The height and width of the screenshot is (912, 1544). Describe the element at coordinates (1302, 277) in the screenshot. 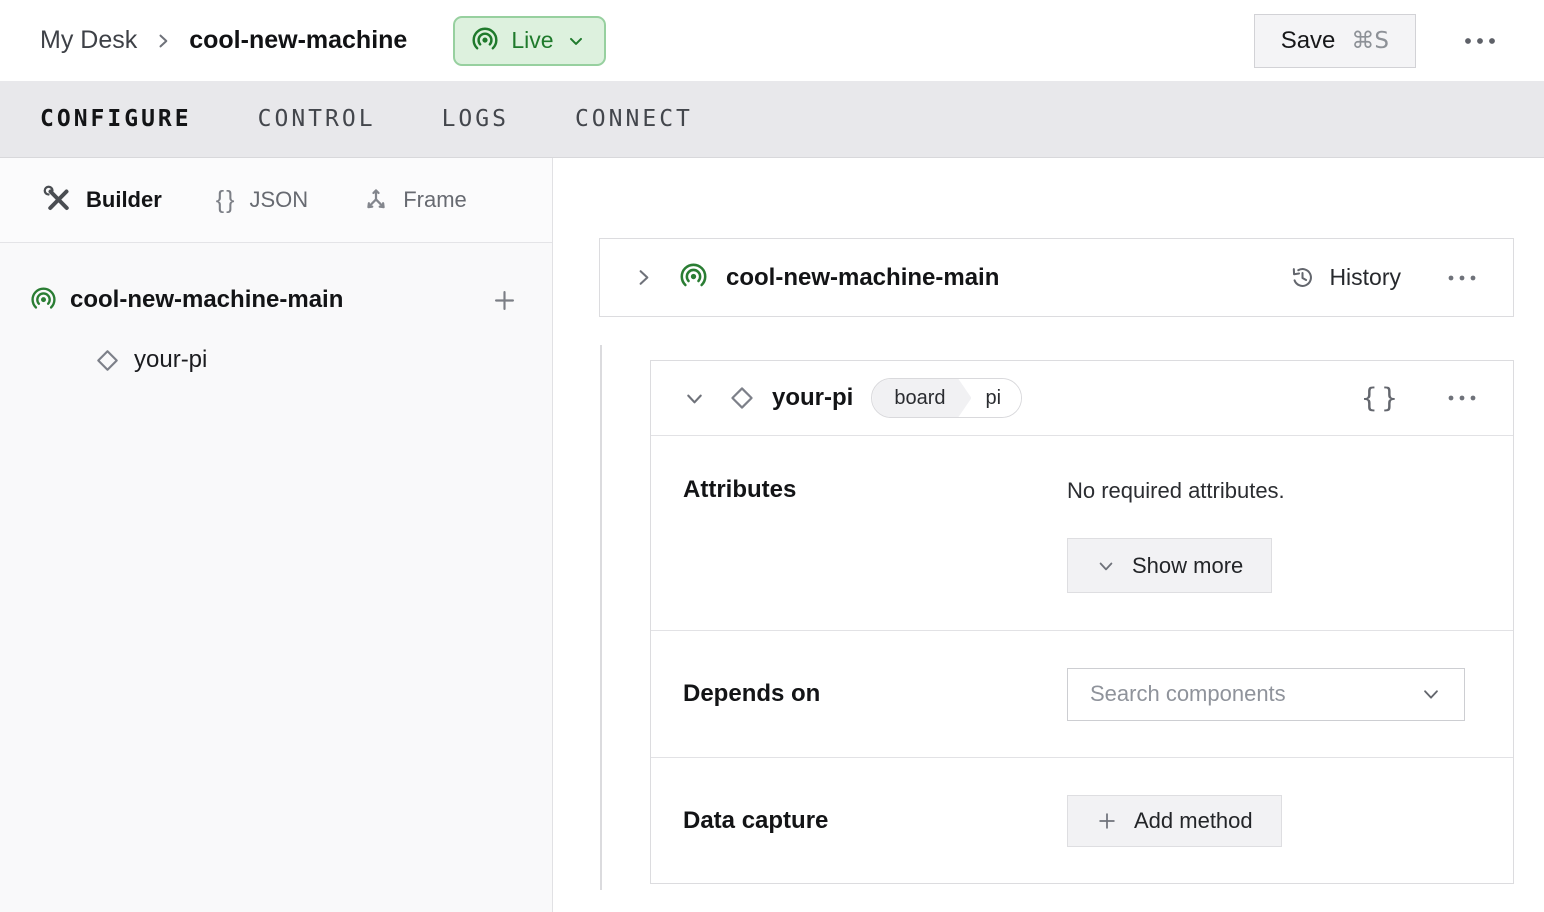

I see `history-clock-icon` at that location.